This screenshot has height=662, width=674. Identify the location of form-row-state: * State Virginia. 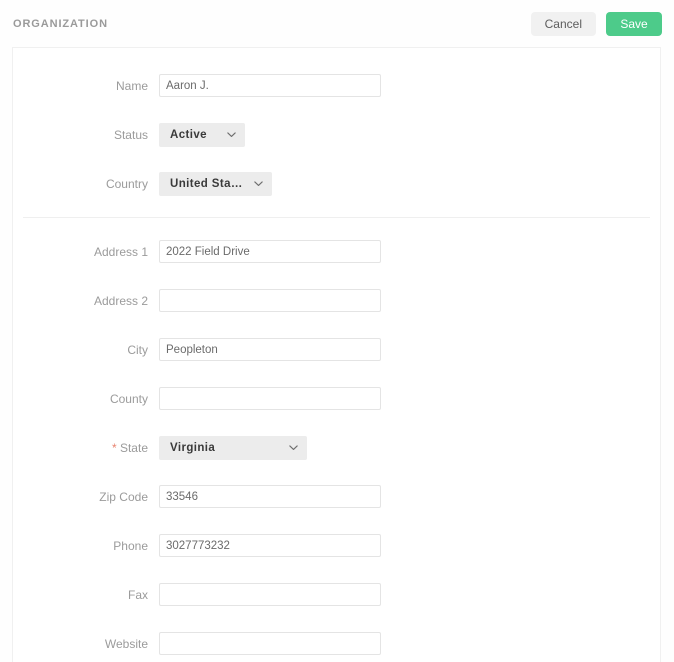
(336, 447).